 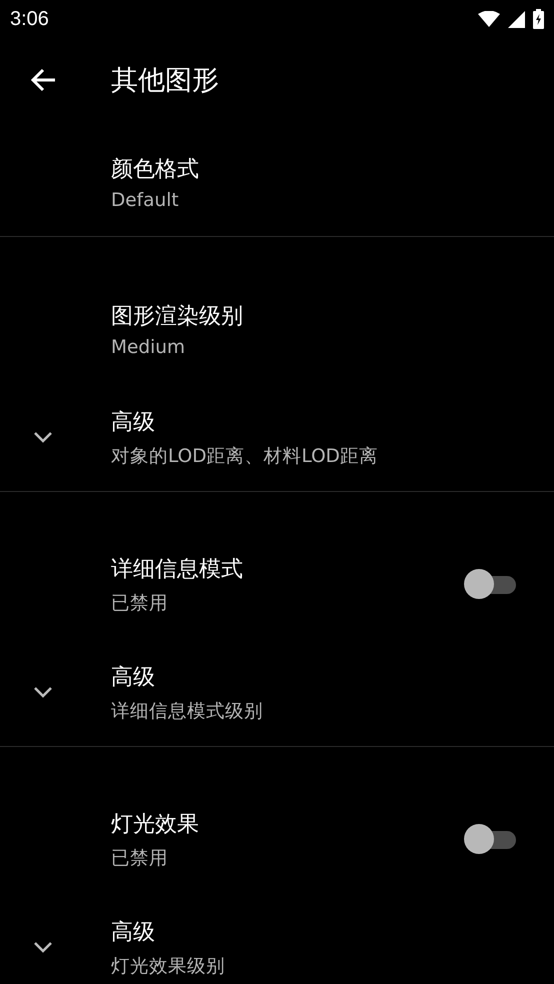 I want to click on setting-title: 图形渲染级别, so click(x=177, y=316).